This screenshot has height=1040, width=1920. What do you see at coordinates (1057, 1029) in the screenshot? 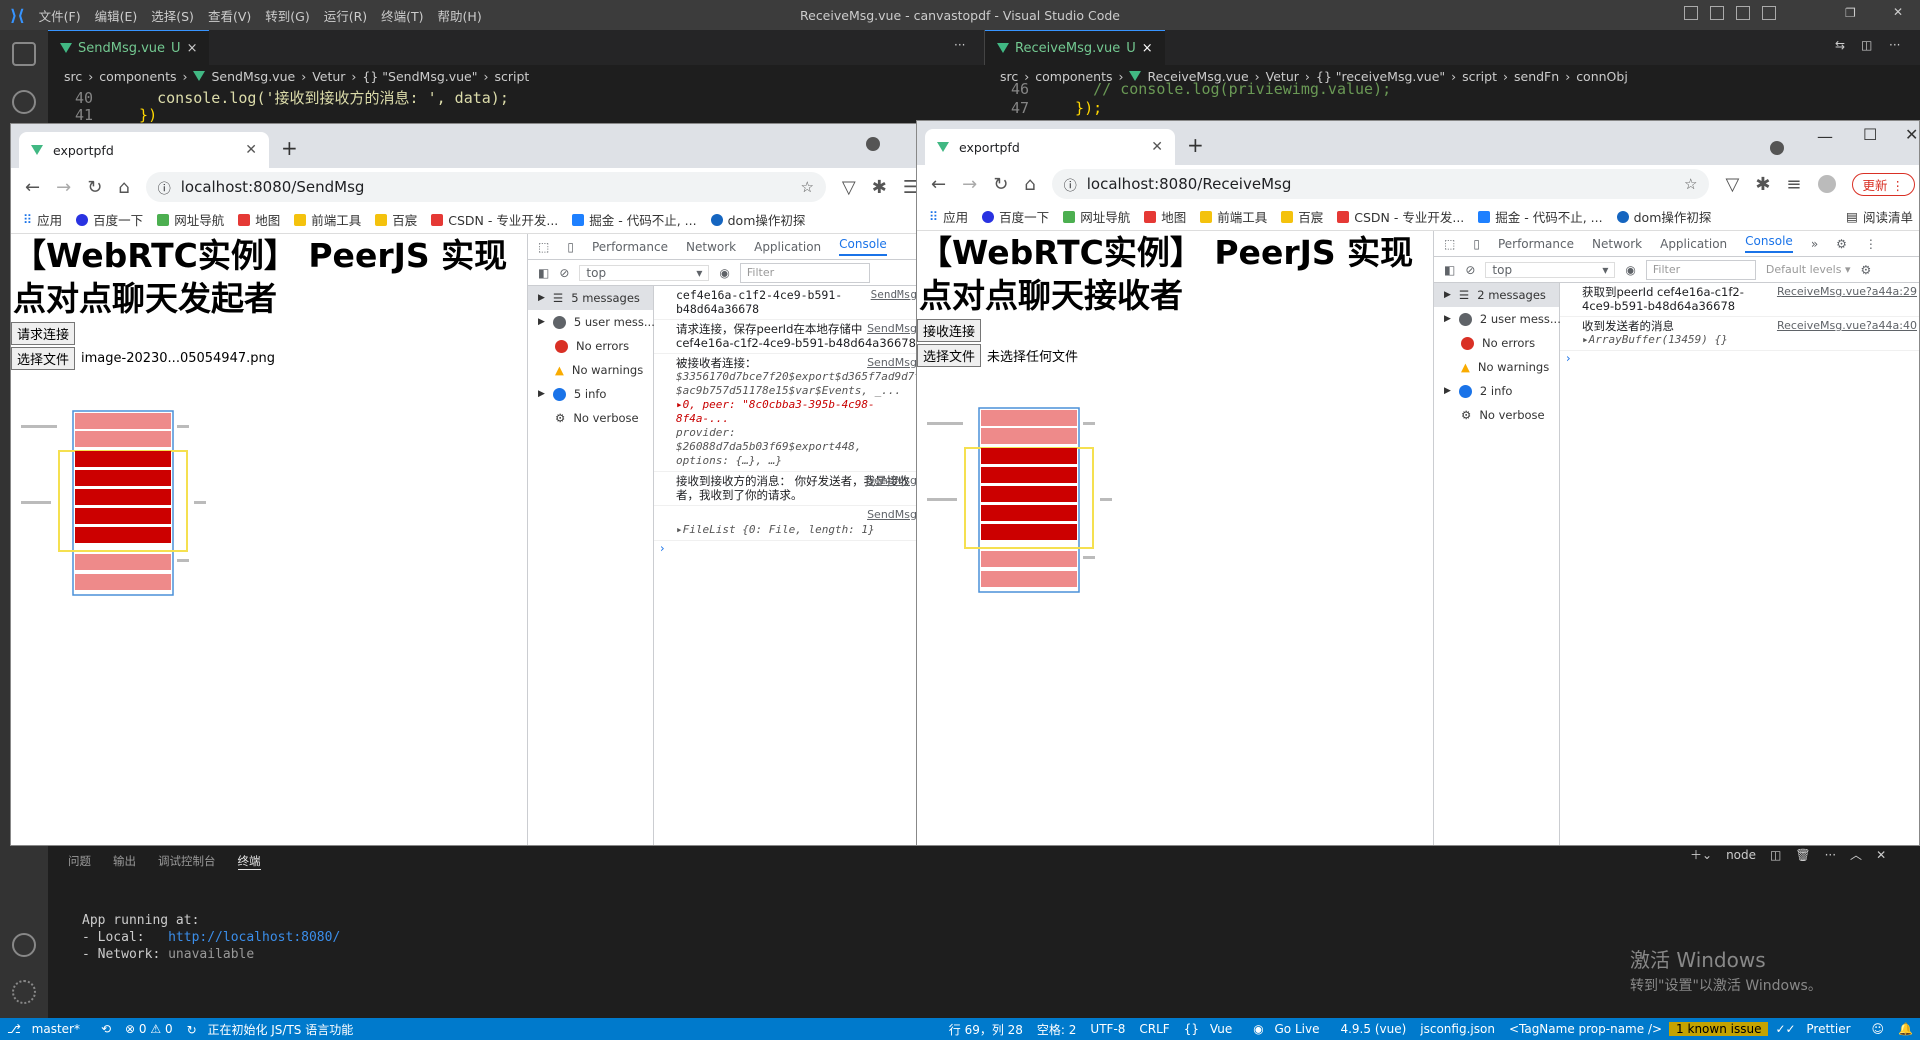
I see `indentation: 空格: 2` at bounding box center [1057, 1029].